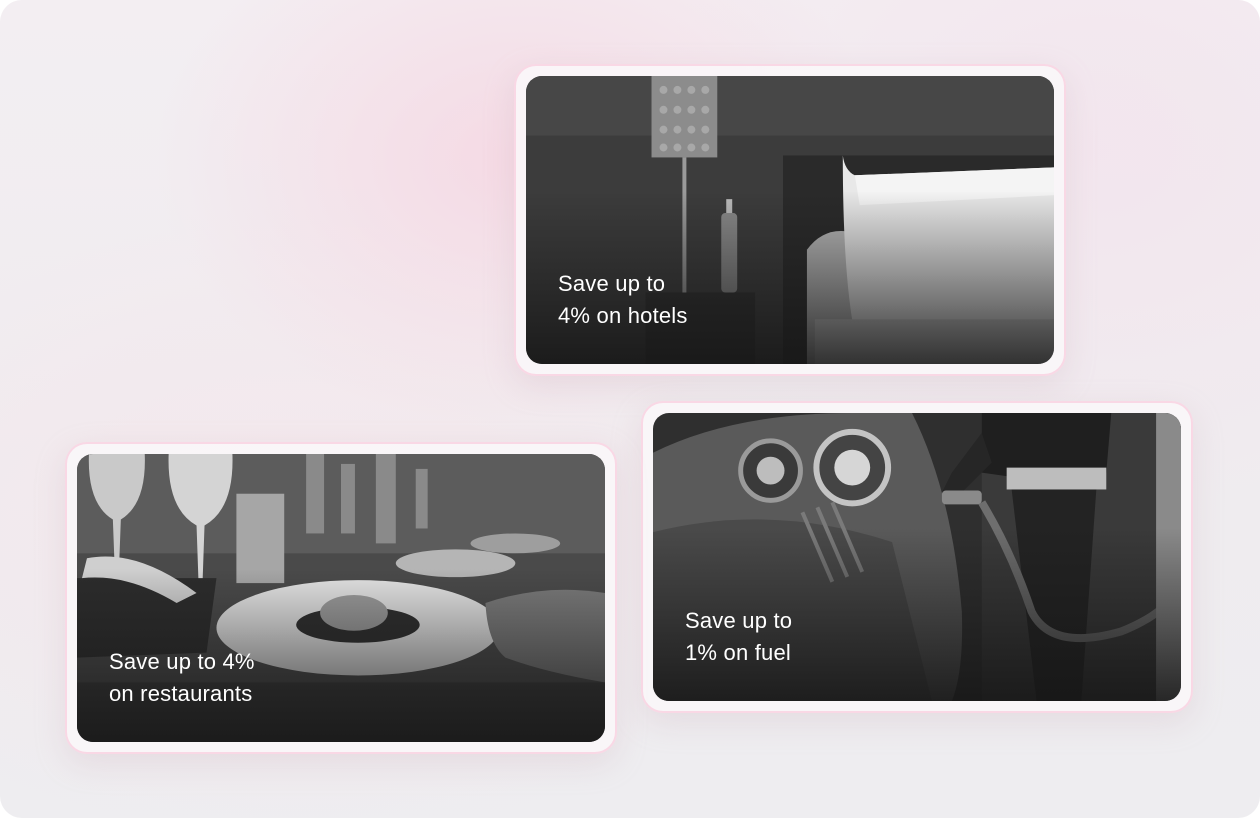  Describe the element at coordinates (623, 300) in the screenshot. I see `hotel-savings-text: Save up to 4% on hotels` at that location.